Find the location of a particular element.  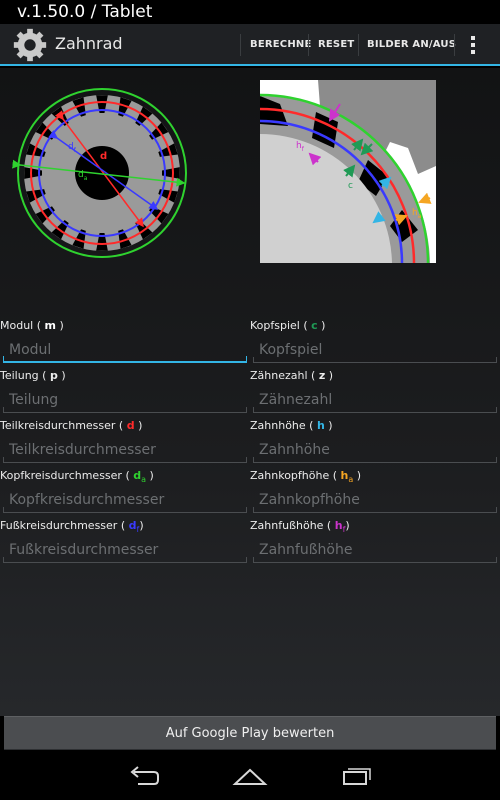

kopfkreisdurchmesser-label: Kopfkreisdurchmesser ( da ) is located at coordinates (77, 477).